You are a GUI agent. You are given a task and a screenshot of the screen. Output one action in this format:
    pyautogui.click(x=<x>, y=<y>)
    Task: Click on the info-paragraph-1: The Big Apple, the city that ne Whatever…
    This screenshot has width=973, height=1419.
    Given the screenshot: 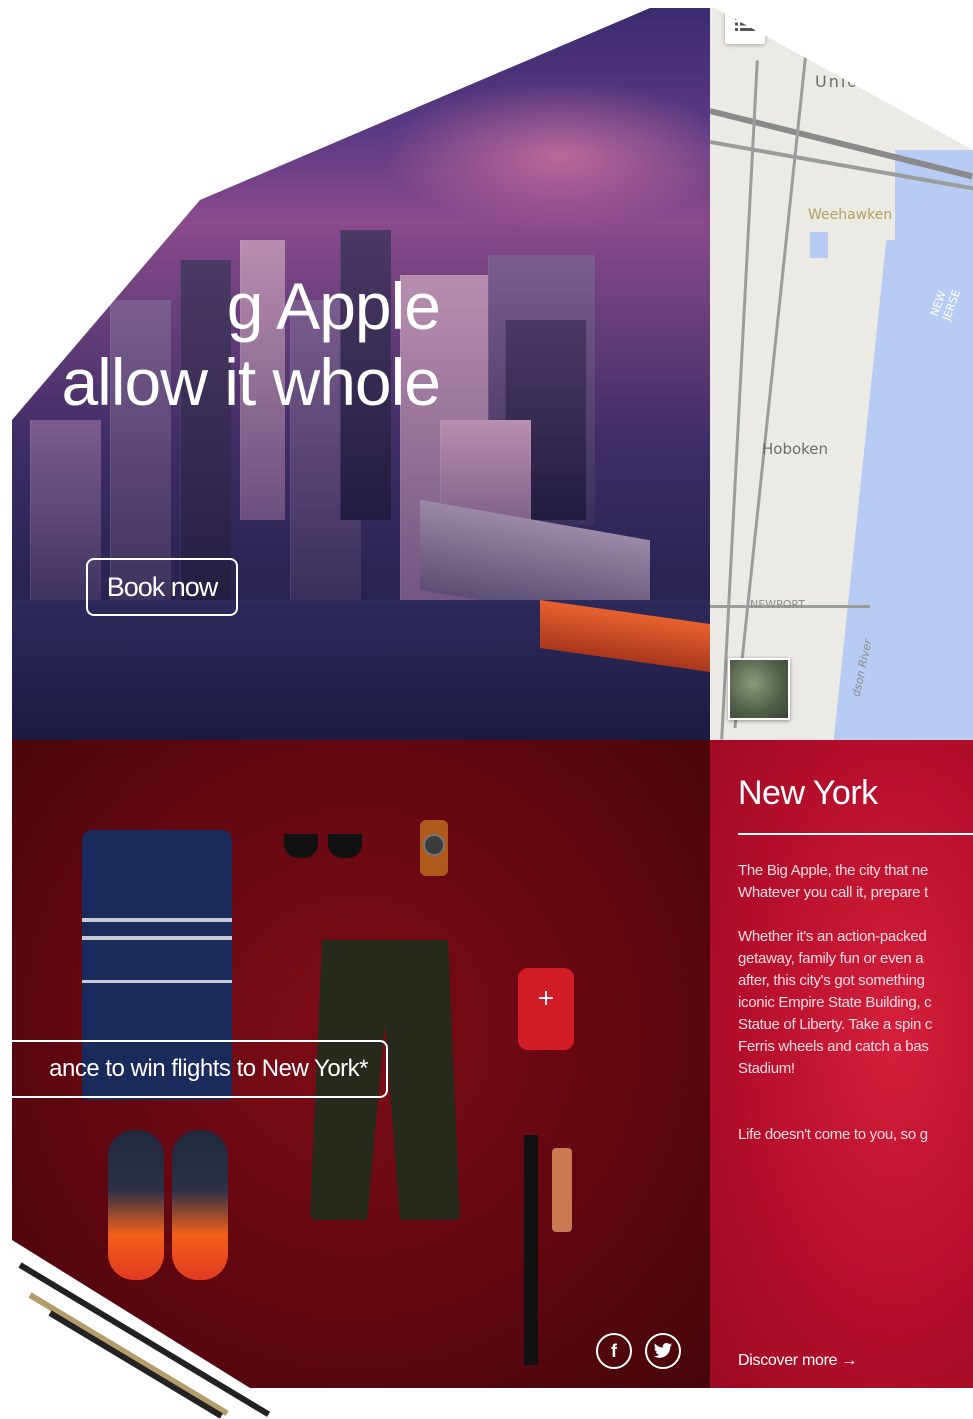 What is the action you would take?
    pyautogui.click(x=833, y=881)
    